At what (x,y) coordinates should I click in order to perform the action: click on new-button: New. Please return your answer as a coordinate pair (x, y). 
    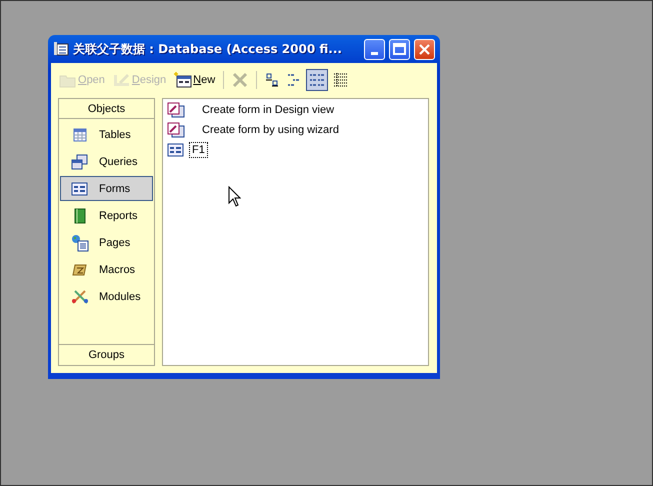
    Looking at the image, I should click on (194, 80).